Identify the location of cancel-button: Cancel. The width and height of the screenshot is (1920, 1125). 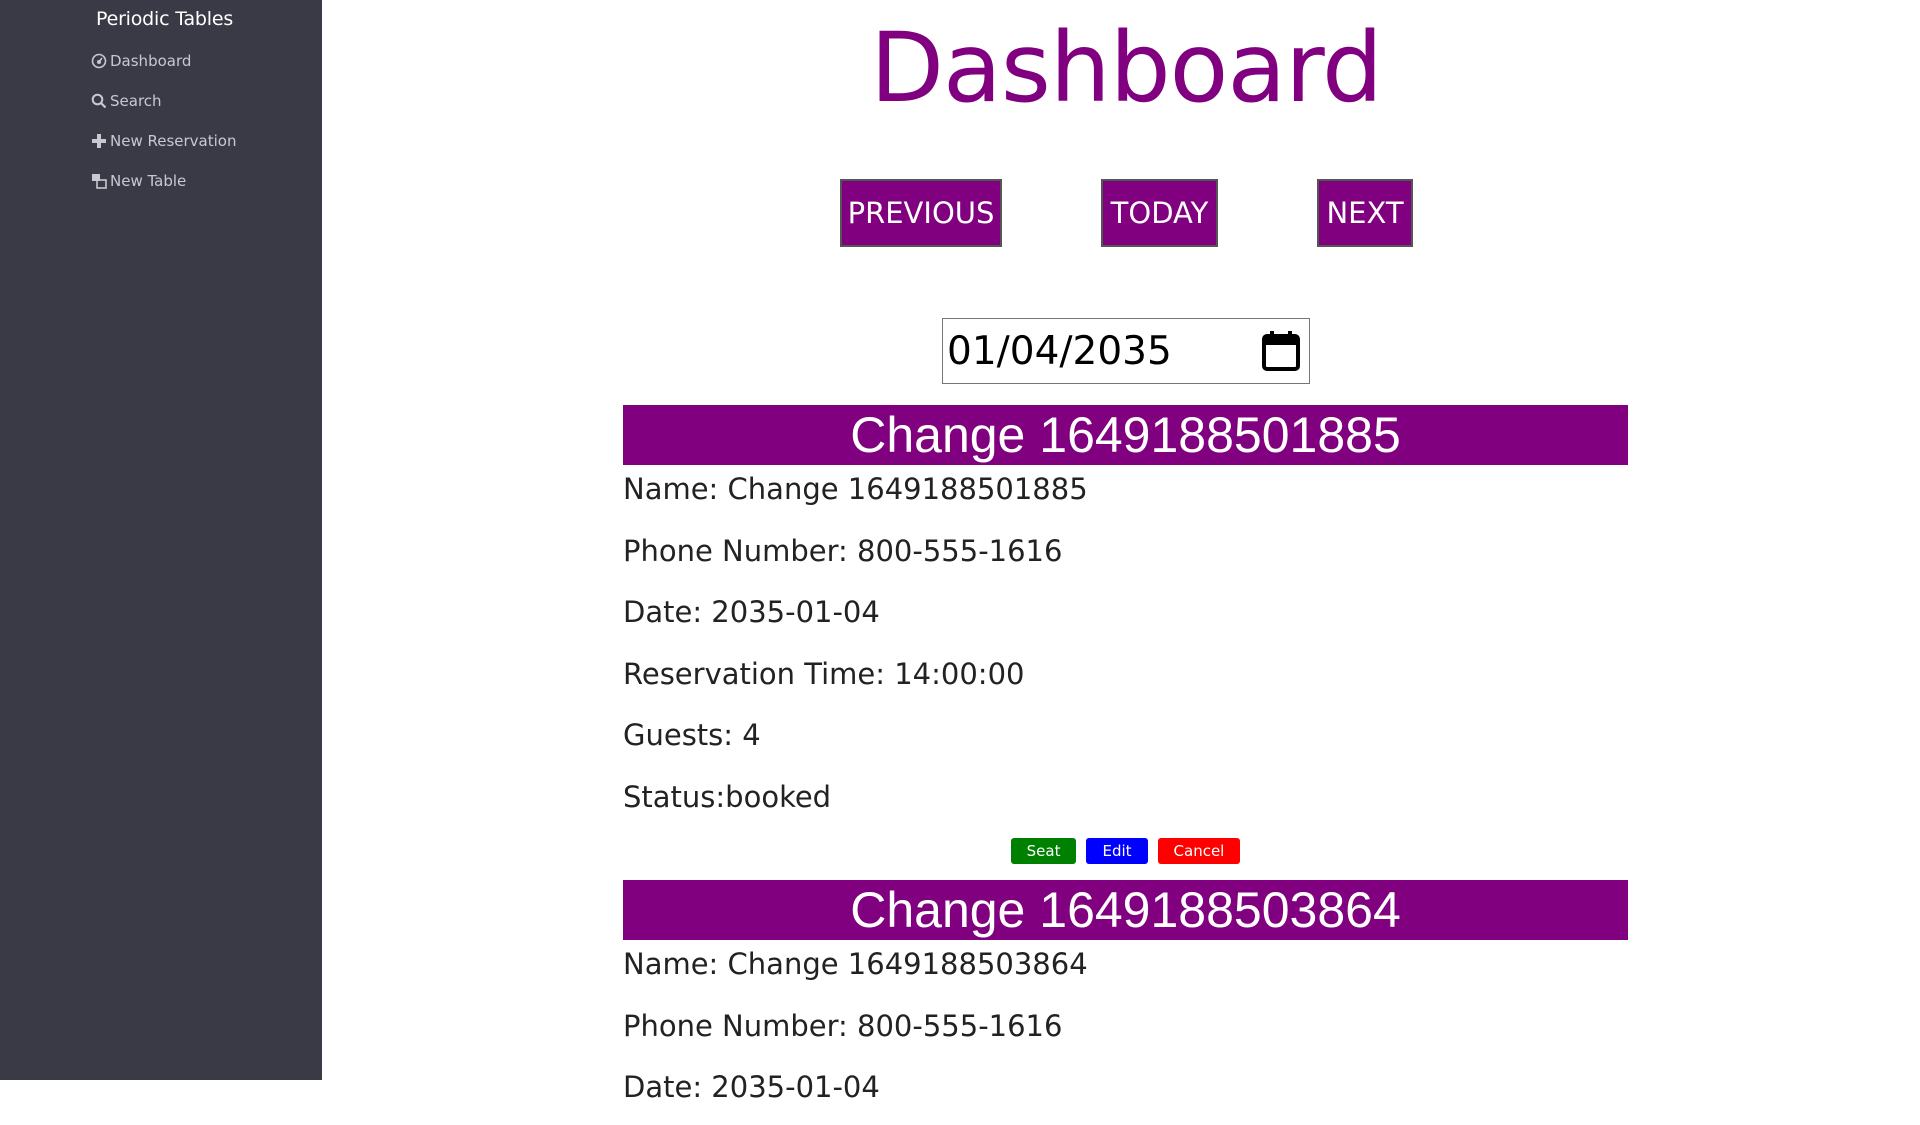
(1199, 851).